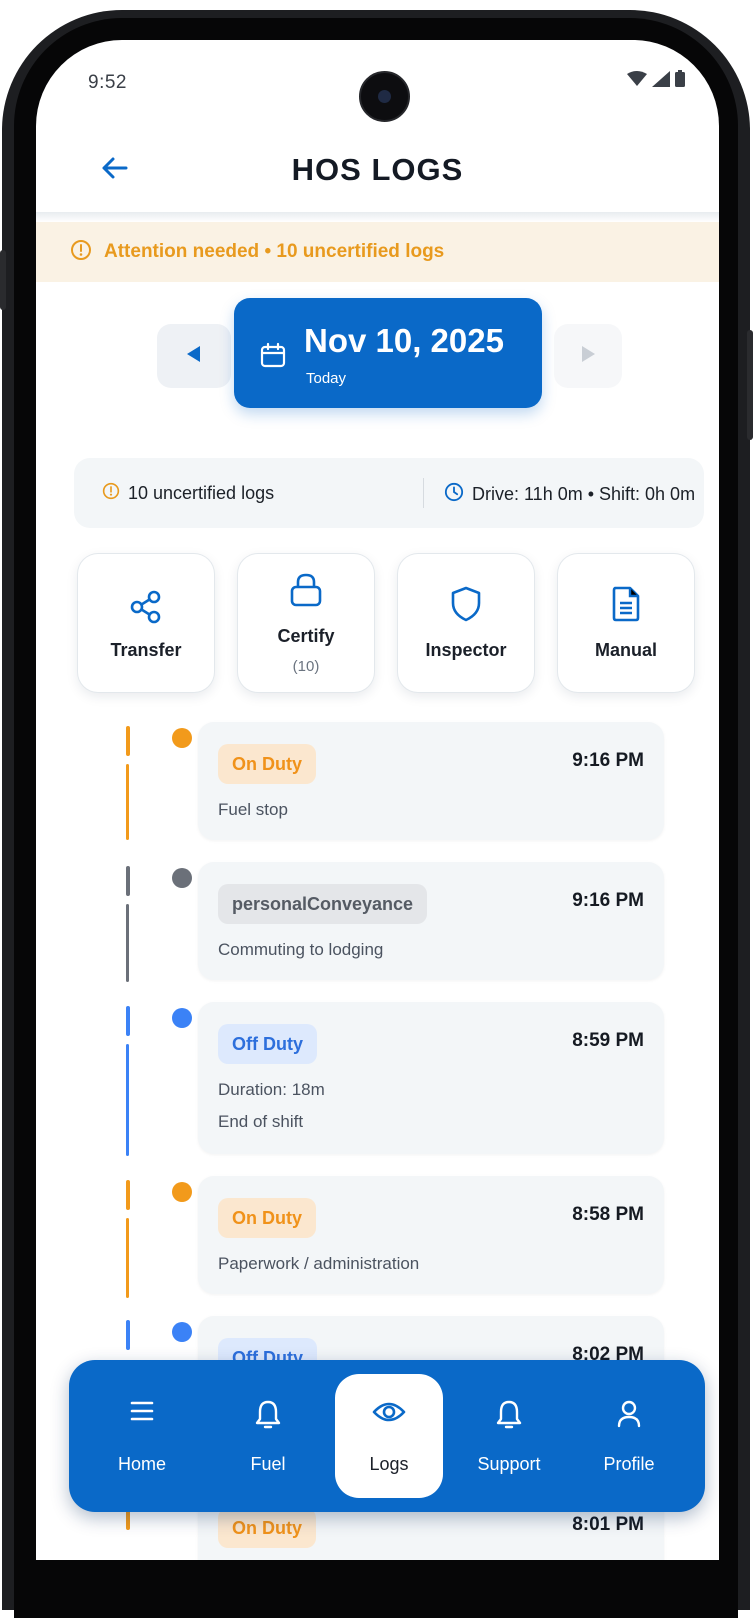 This screenshot has width=753, height=1618. Describe the element at coordinates (626, 623) in the screenshot. I see `manual-button: Manual` at that location.